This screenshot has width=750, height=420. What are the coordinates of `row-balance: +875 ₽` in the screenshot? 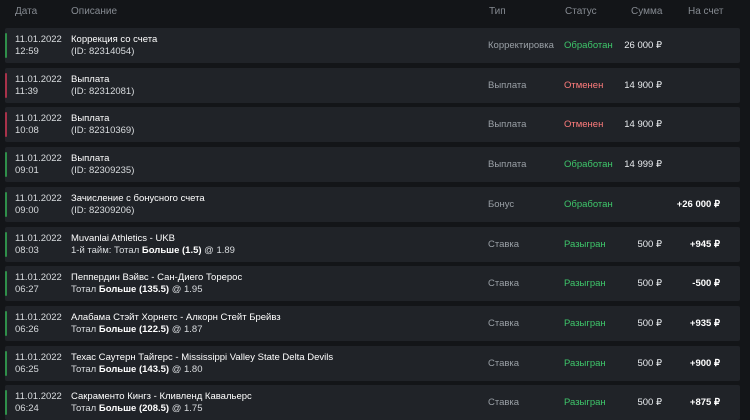 It's located at (704, 403).